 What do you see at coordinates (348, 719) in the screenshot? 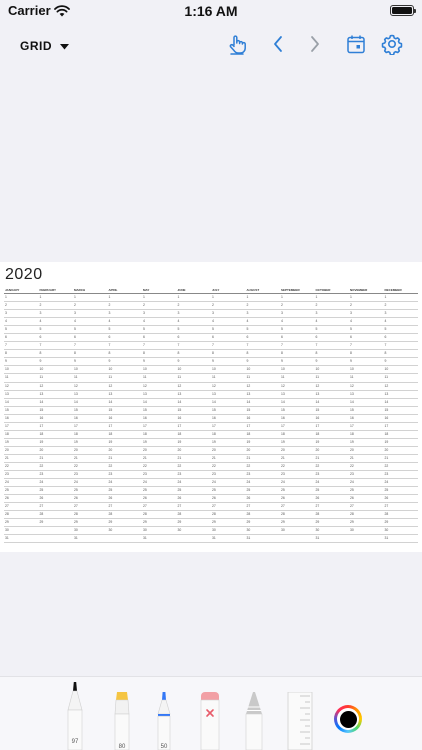
I see `color-picker-button` at bounding box center [348, 719].